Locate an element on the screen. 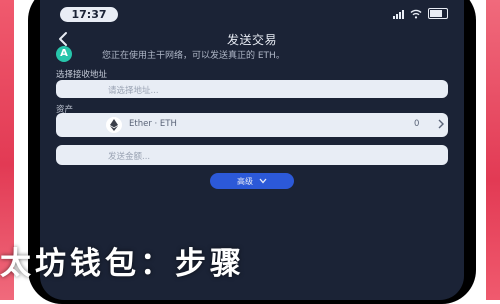 This screenshot has width=500, height=304. status-time: 17:37 is located at coordinates (89, 14).